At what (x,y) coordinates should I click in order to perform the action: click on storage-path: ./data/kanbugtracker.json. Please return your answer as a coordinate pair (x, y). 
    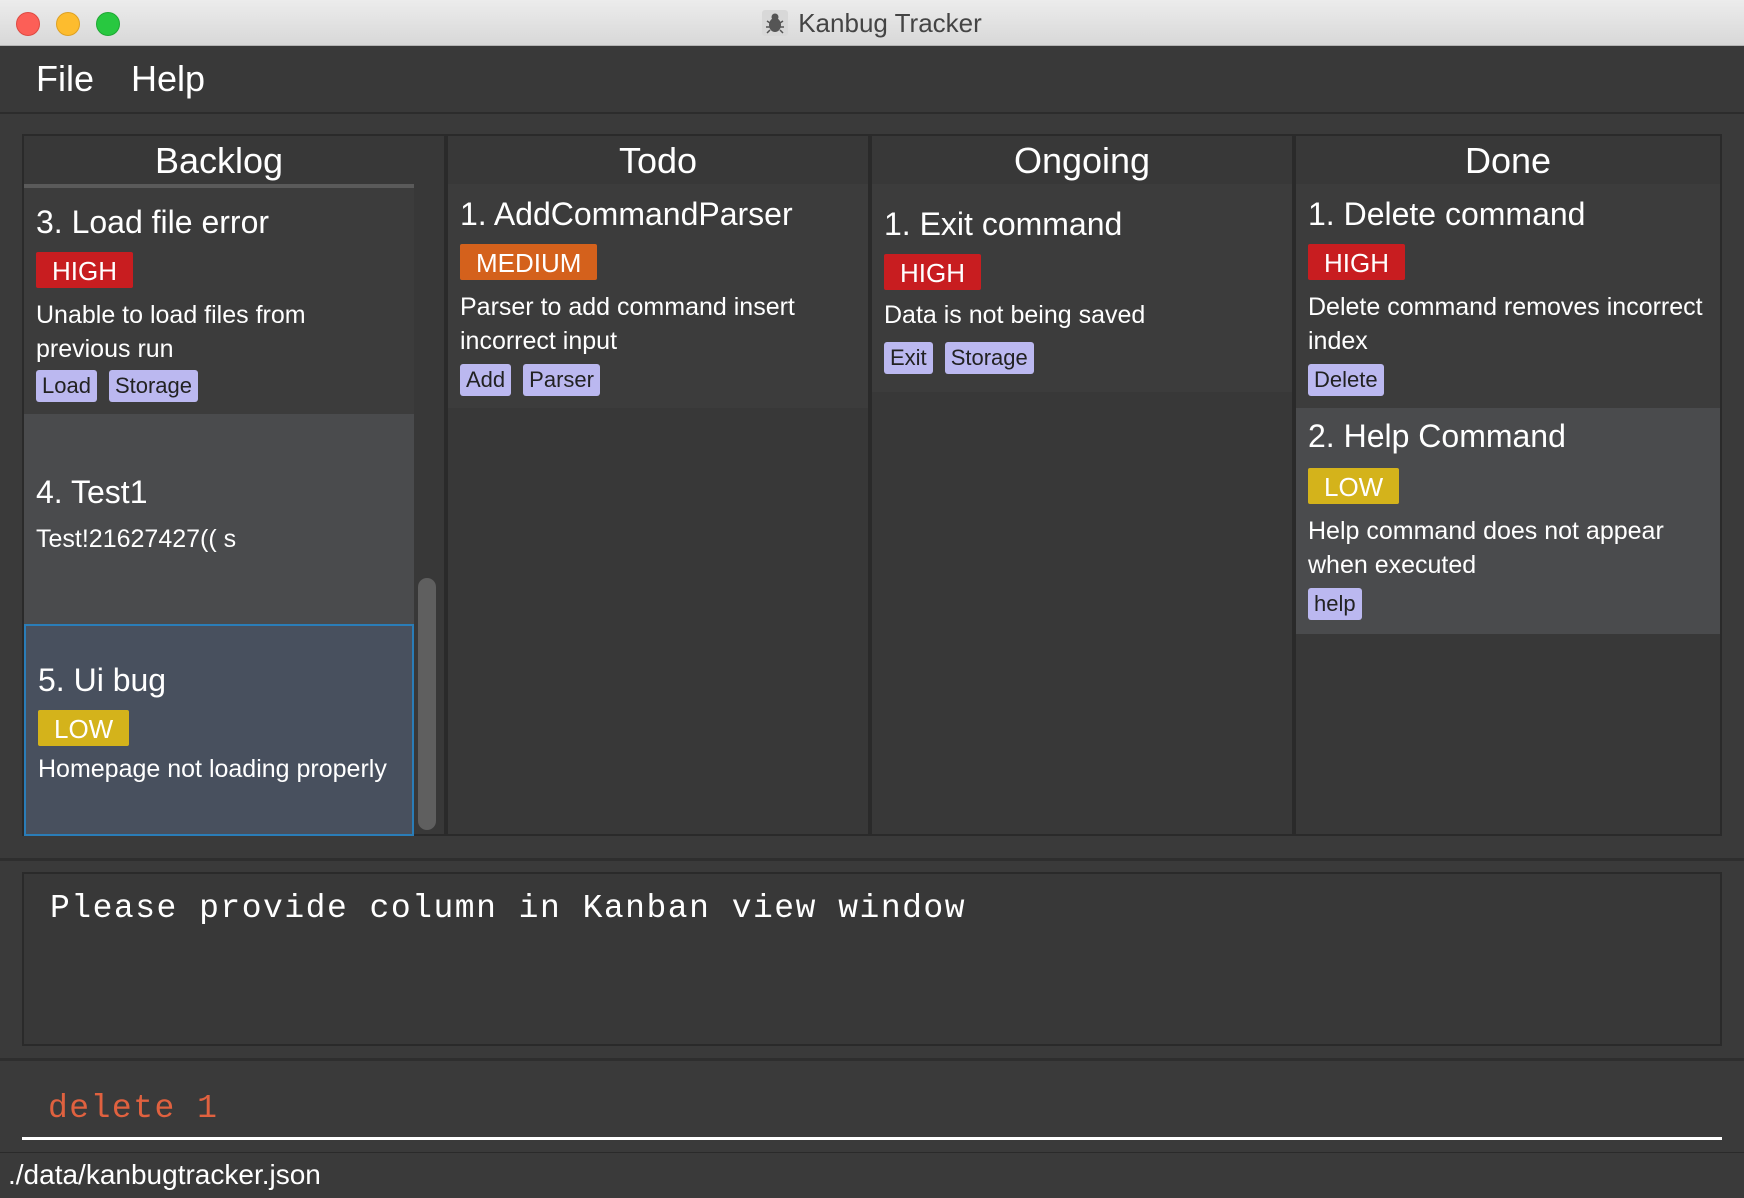
    Looking at the image, I should click on (164, 1174).